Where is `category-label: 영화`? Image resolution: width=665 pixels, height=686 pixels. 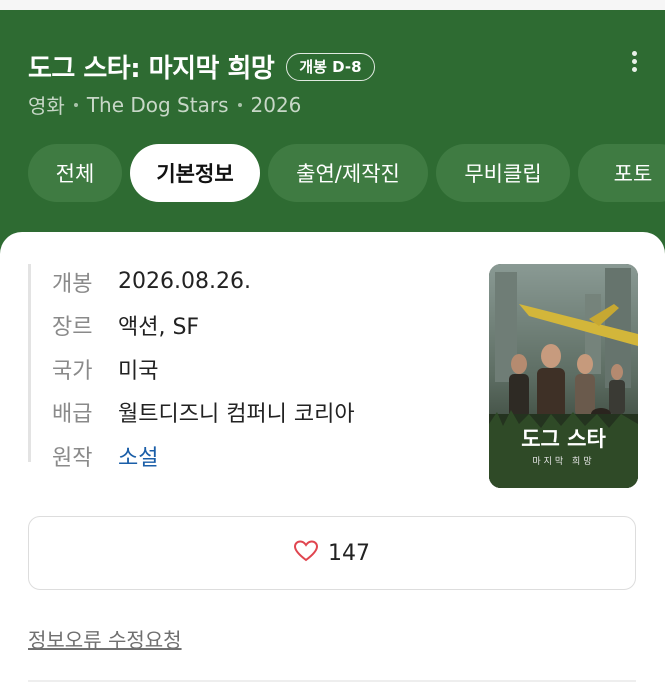 category-label: 영화 is located at coordinates (46, 106).